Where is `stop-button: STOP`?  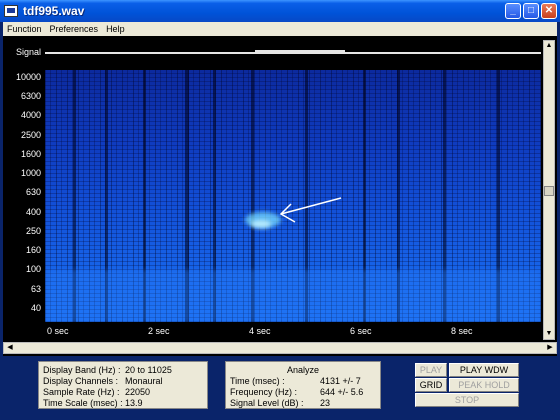
stop-button: STOP is located at coordinates (467, 400).